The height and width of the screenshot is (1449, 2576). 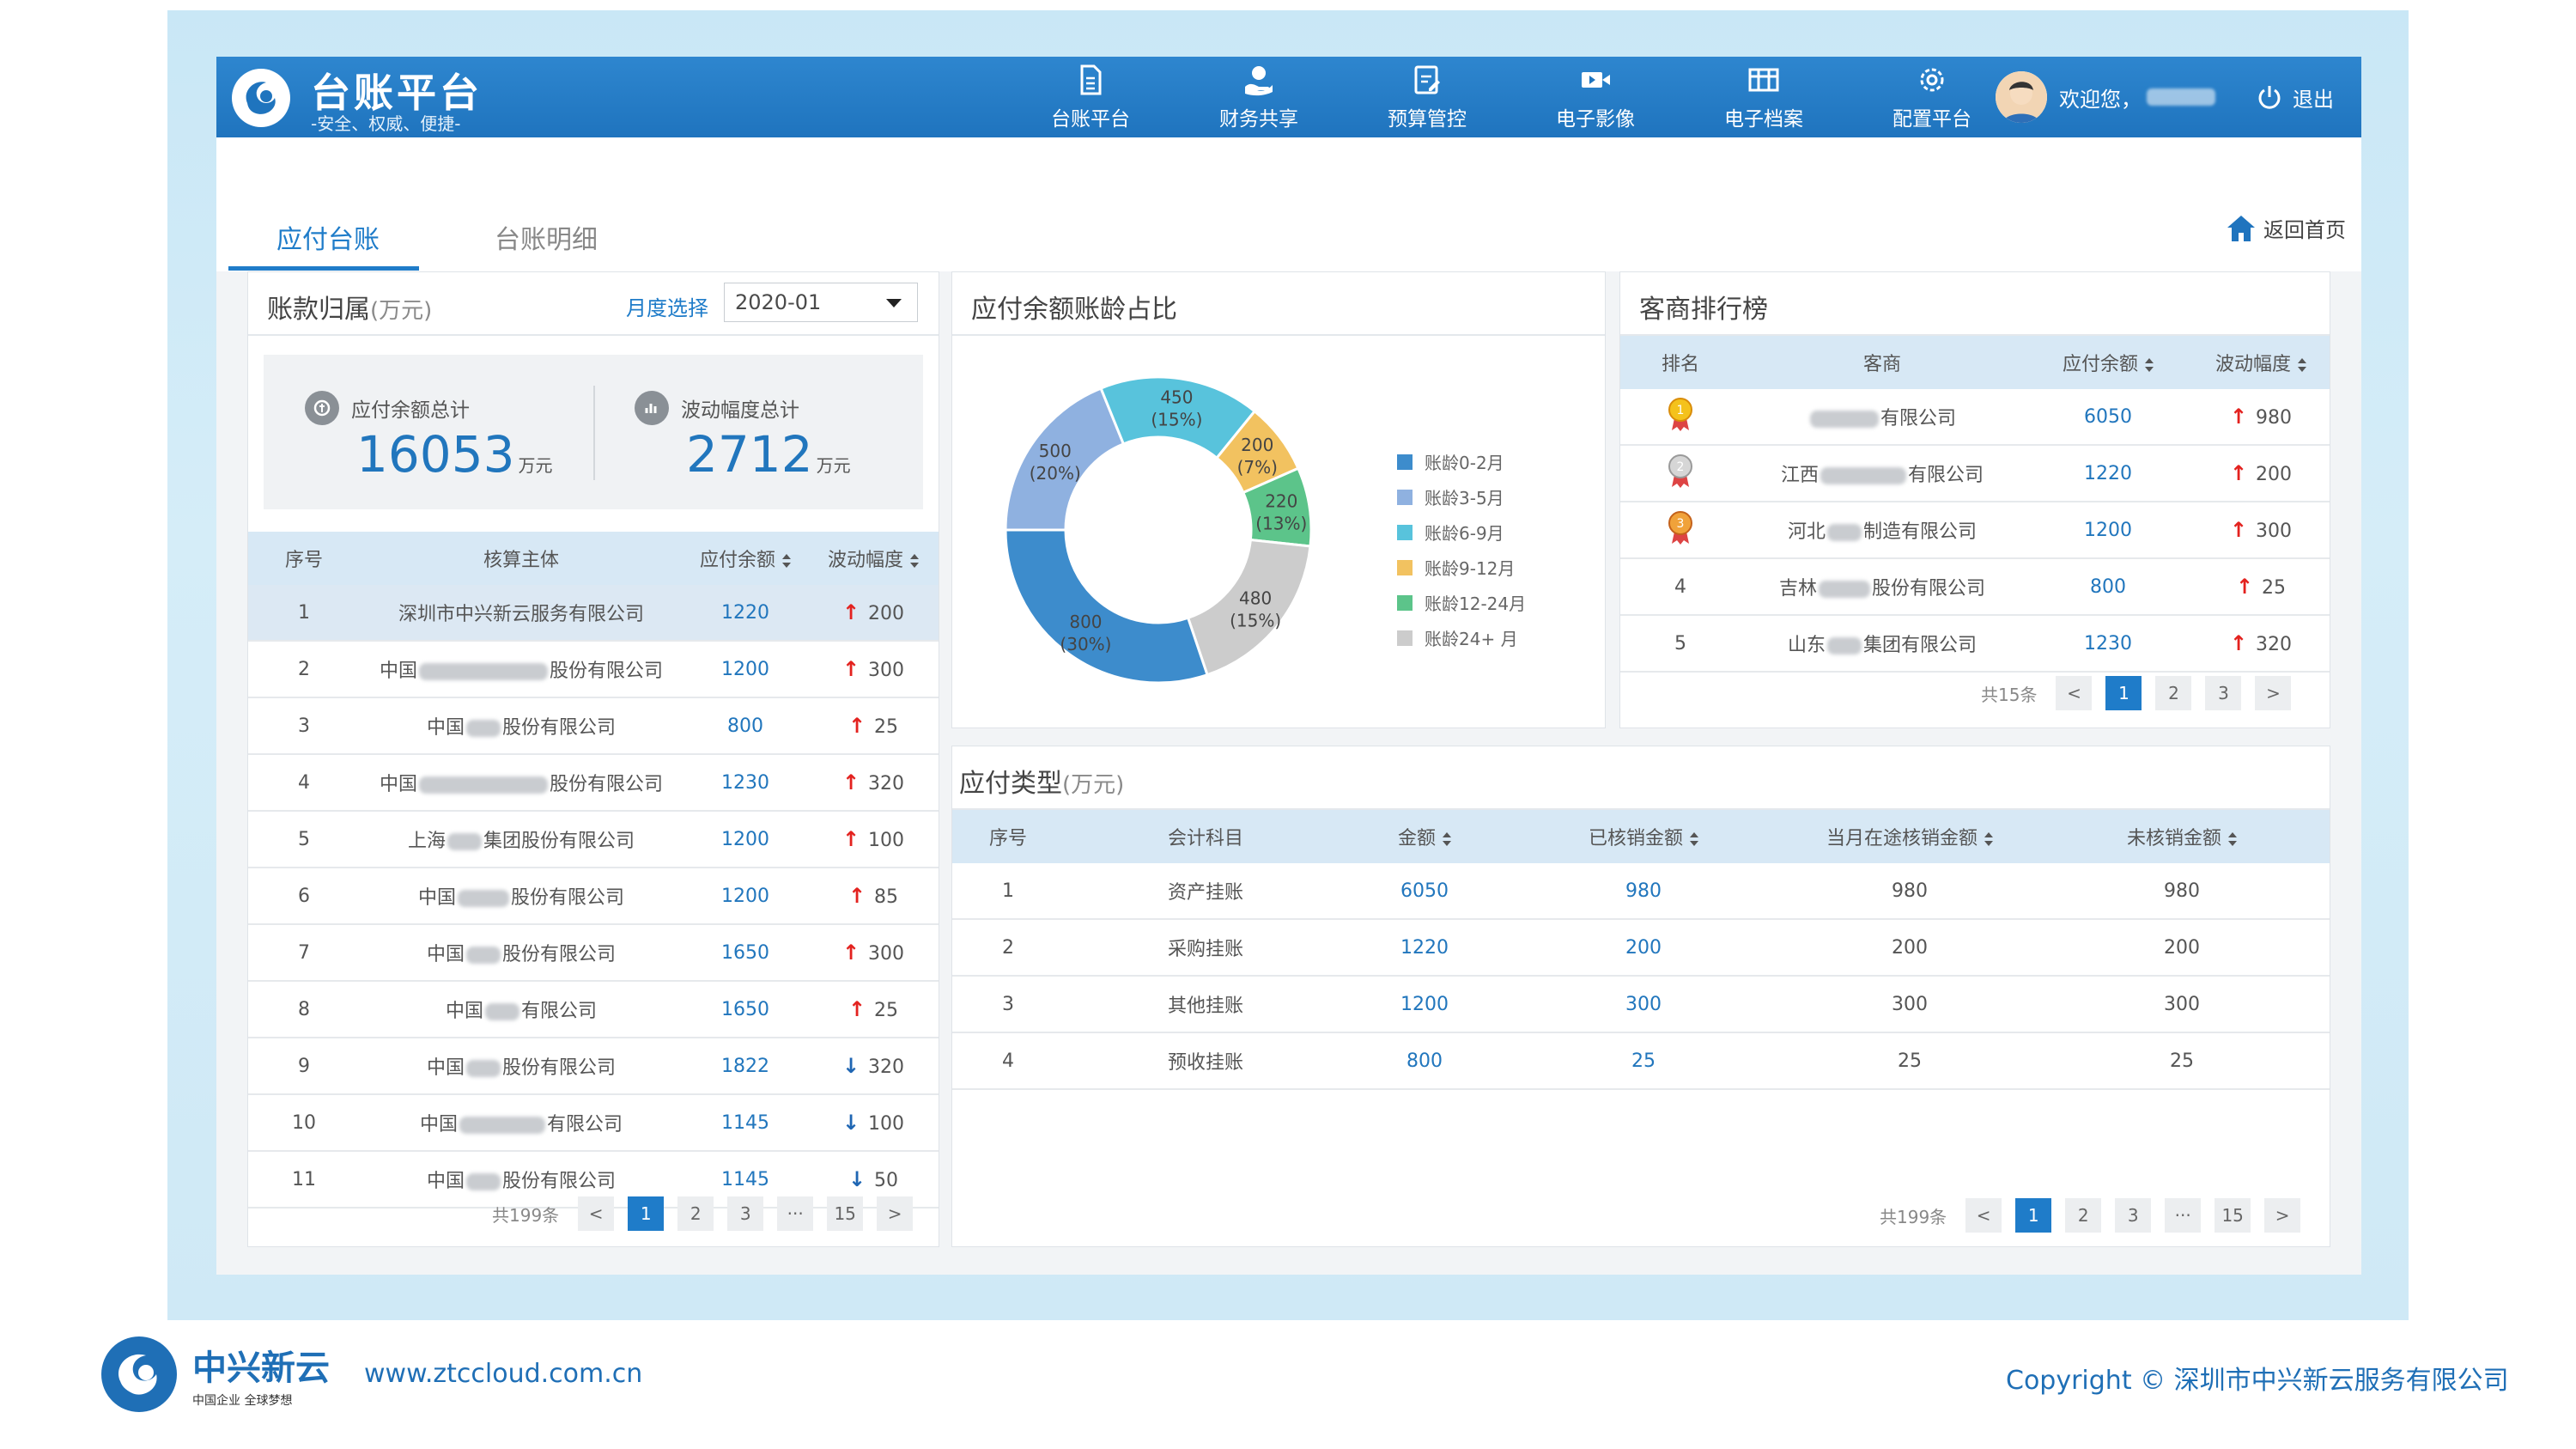 I want to click on legend-item: 账龄12-24月, so click(x=1462, y=602).